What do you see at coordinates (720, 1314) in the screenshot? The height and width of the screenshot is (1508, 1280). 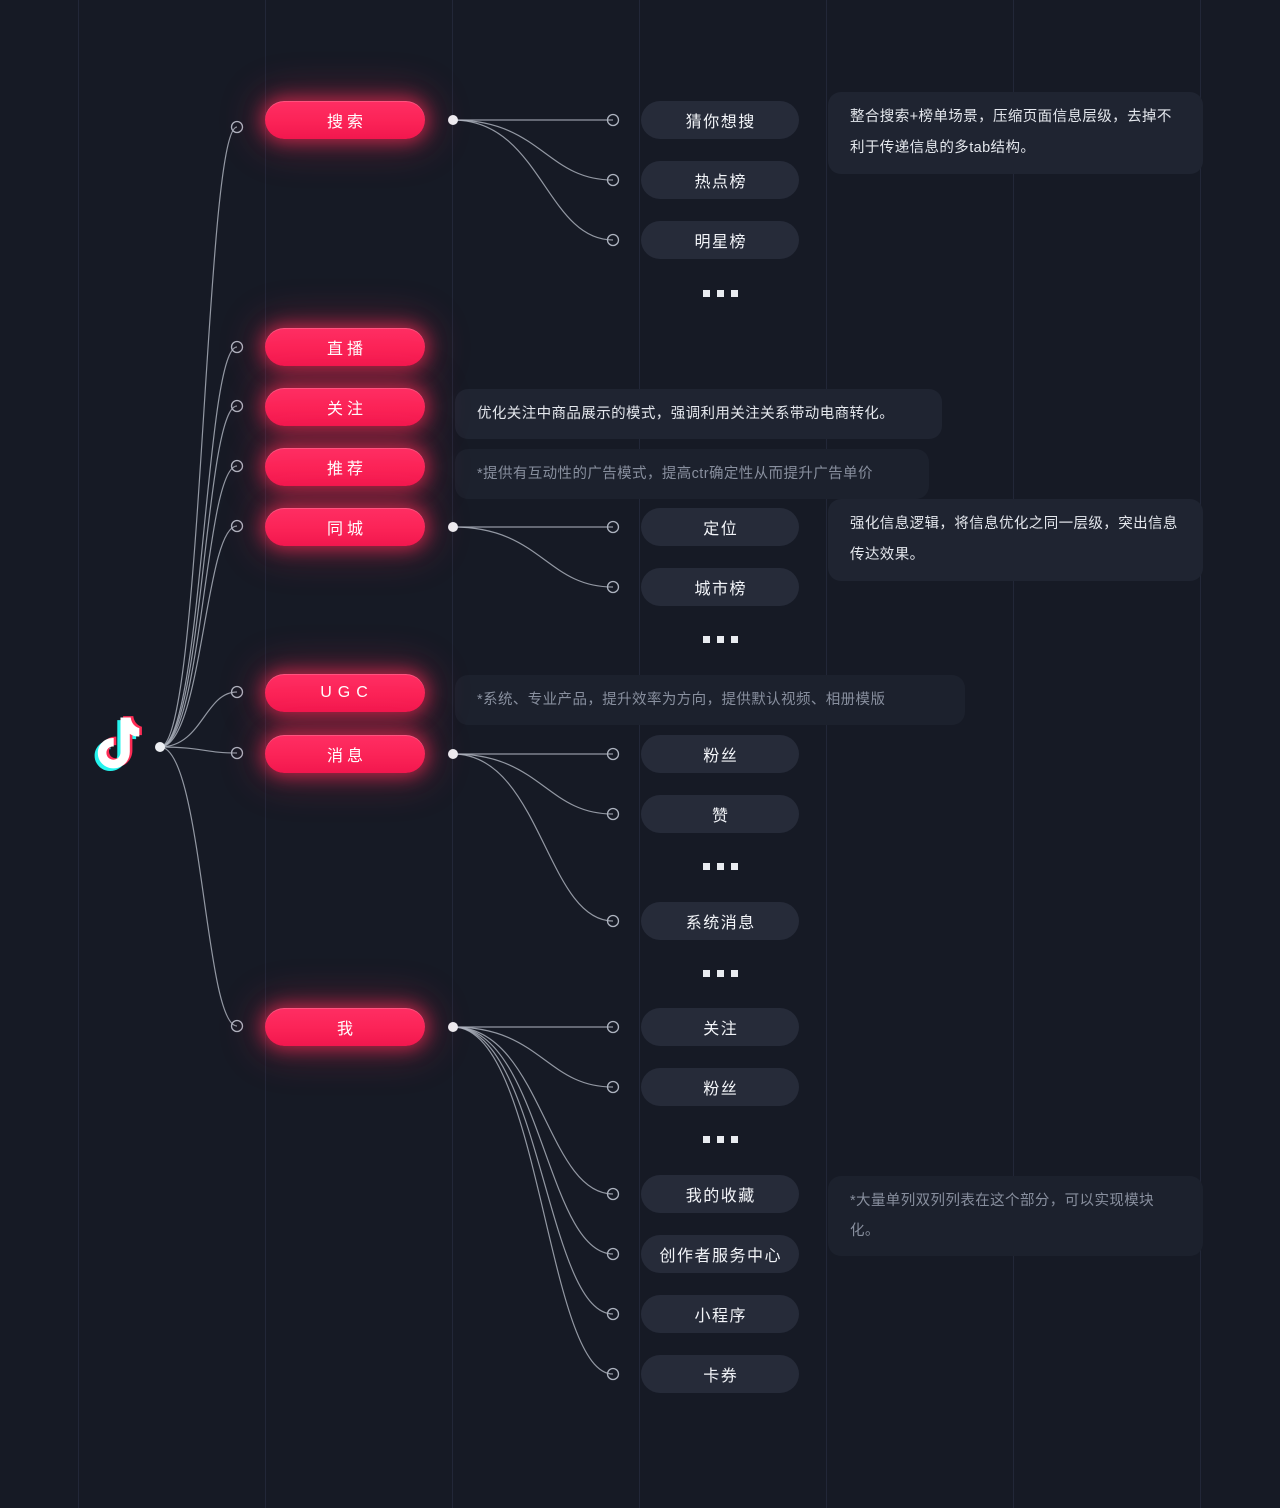 I see `node-sub-me-4: 小程序` at bounding box center [720, 1314].